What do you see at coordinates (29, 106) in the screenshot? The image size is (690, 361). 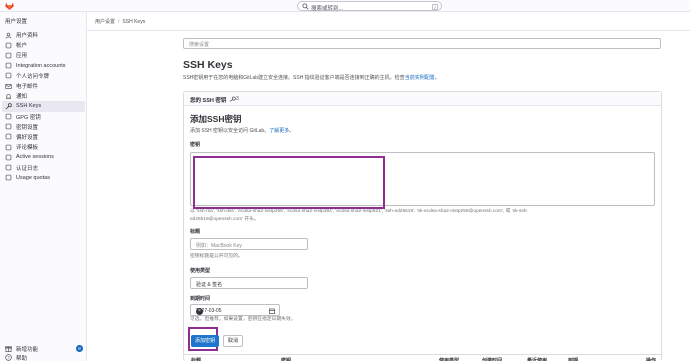 I see `sidebar-item-label: SSH Keys` at bounding box center [29, 106].